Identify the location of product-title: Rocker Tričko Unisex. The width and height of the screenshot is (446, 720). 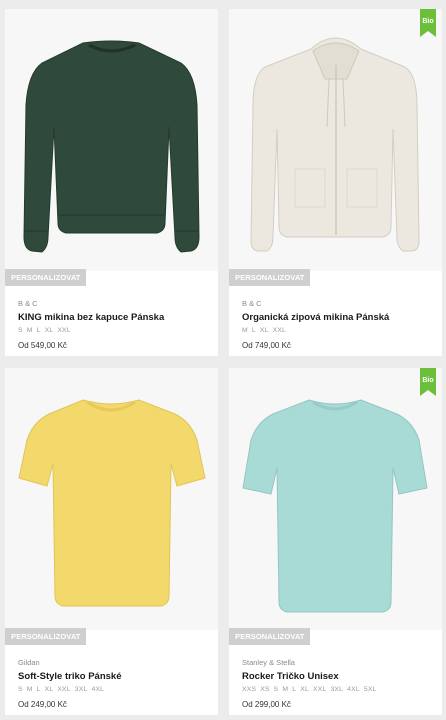
(338, 677).